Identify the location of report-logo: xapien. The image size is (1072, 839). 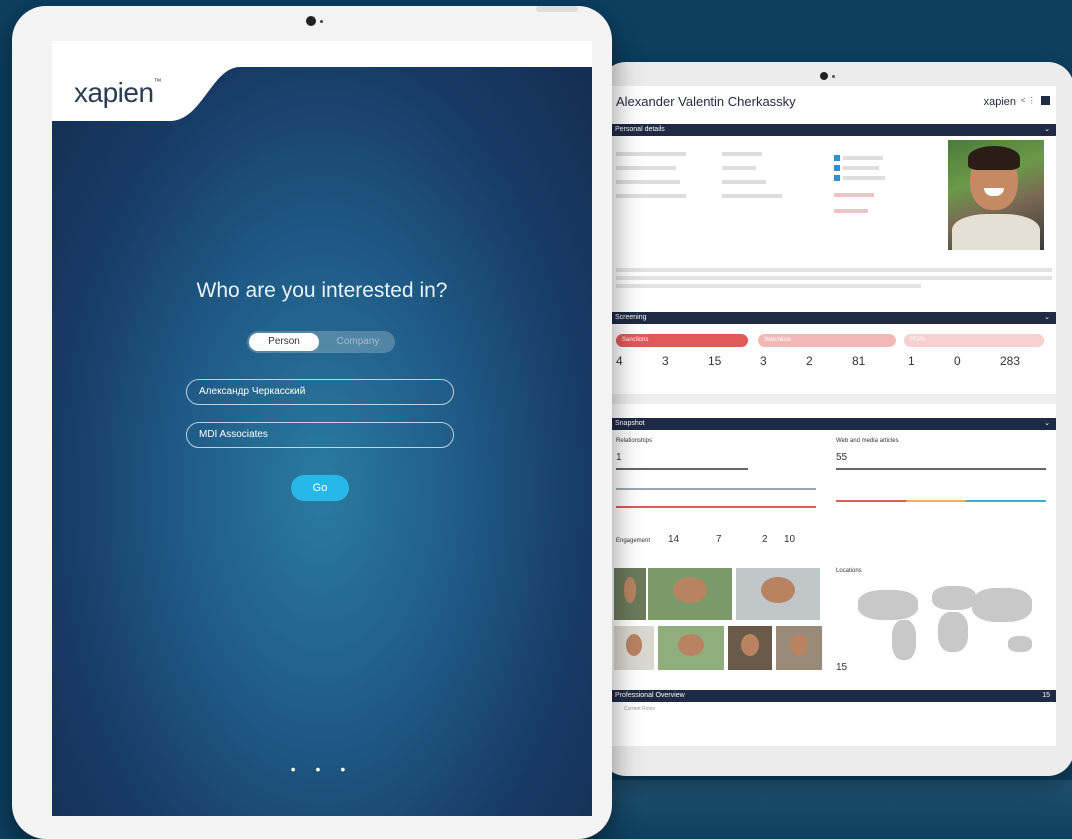
(999, 102).